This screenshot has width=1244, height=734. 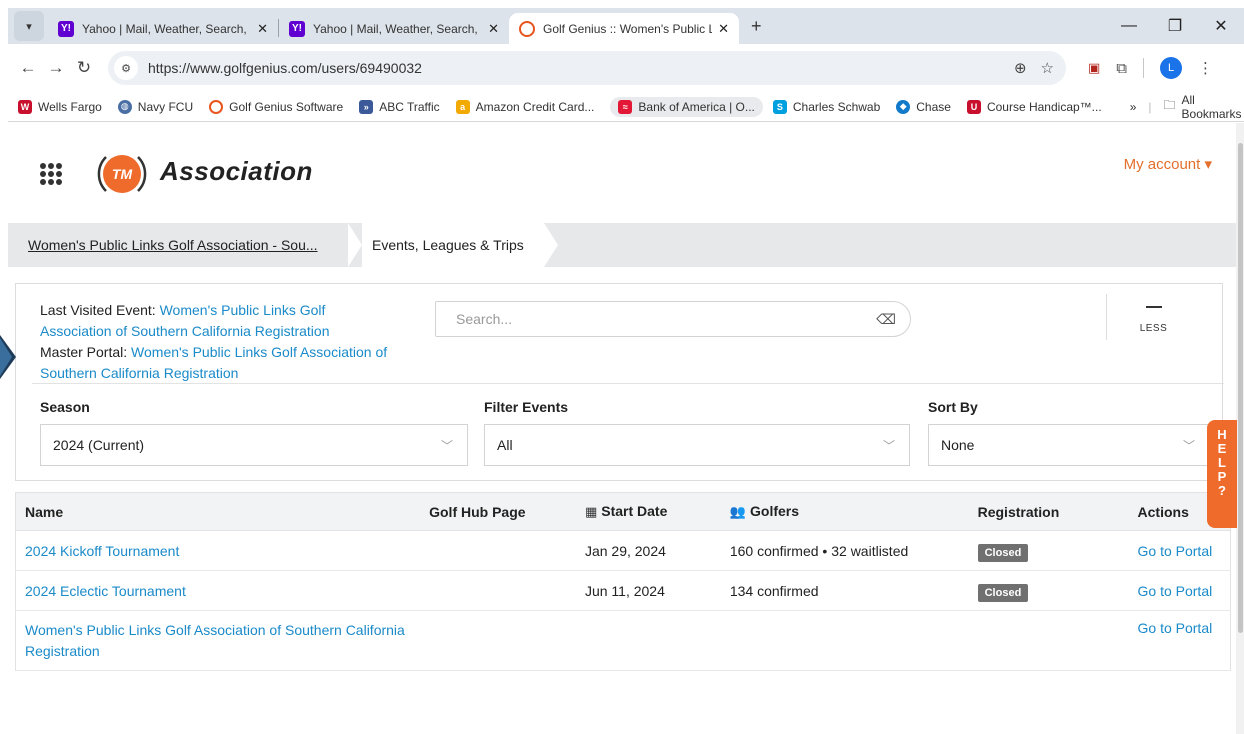 What do you see at coordinates (826, 106) in the screenshot?
I see `bookmark-charles-schwab: S Charles Schwab` at bounding box center [826, 106].